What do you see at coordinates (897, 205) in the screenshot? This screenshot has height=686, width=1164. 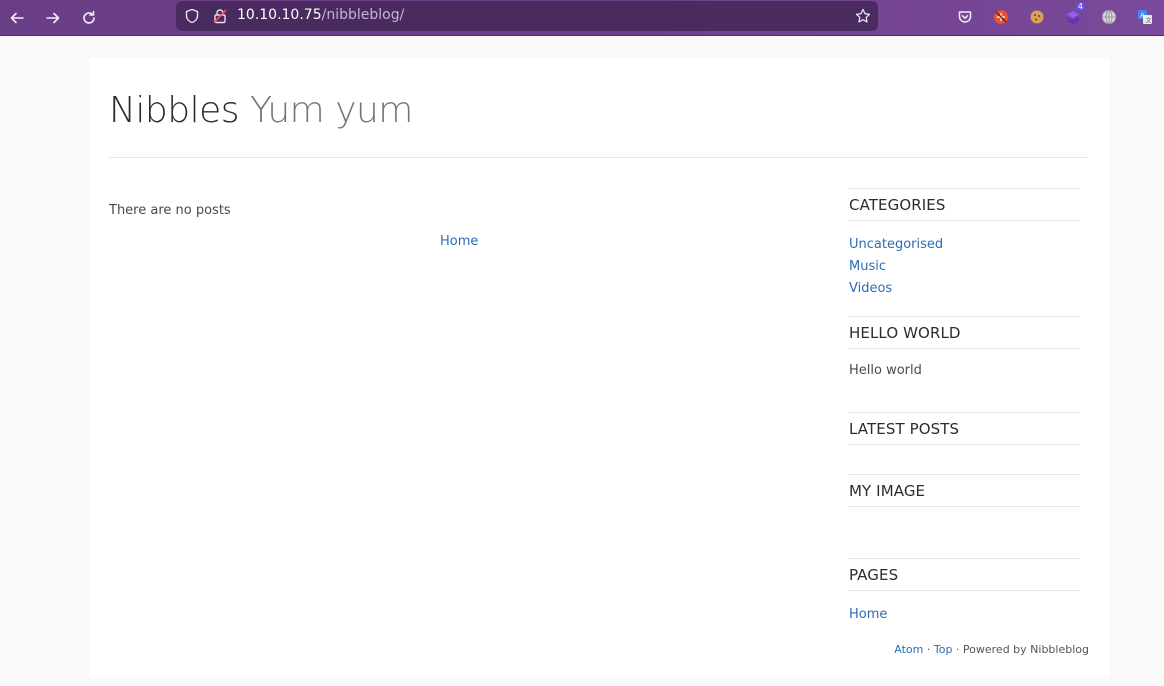 I see `plugin-title: CATEGORIES` at bounding box center [897, 205].